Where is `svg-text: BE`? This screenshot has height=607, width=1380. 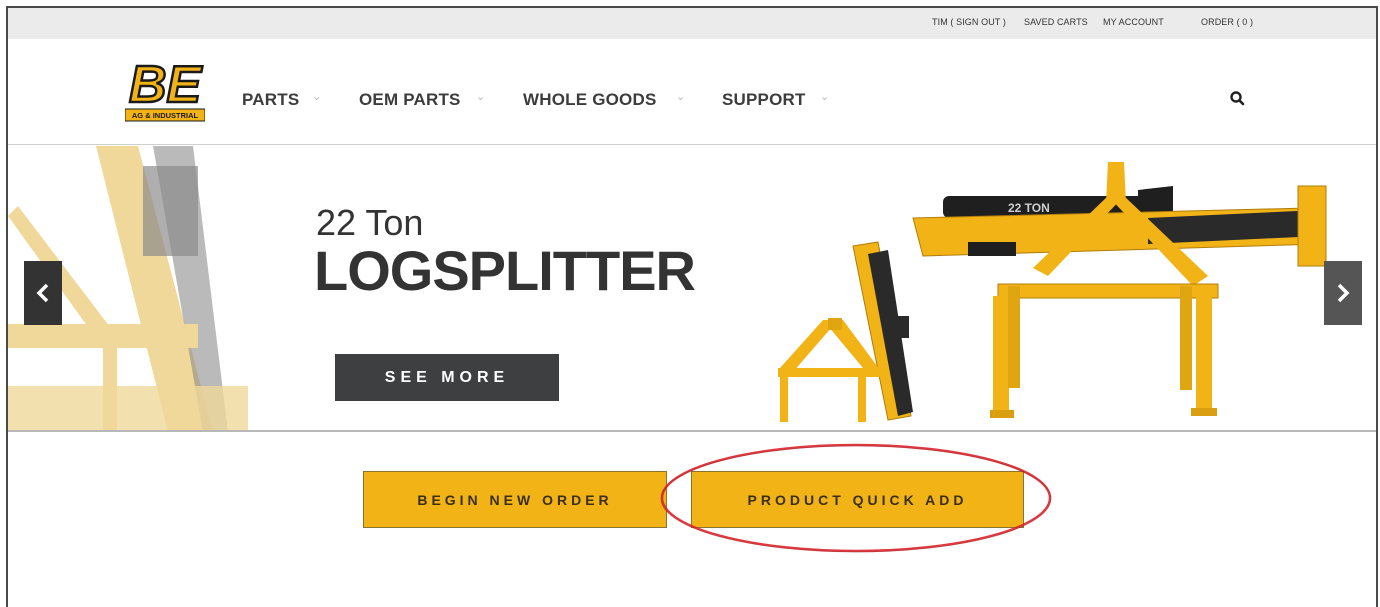 svg-text: BE is located at coordinates (166, 85).